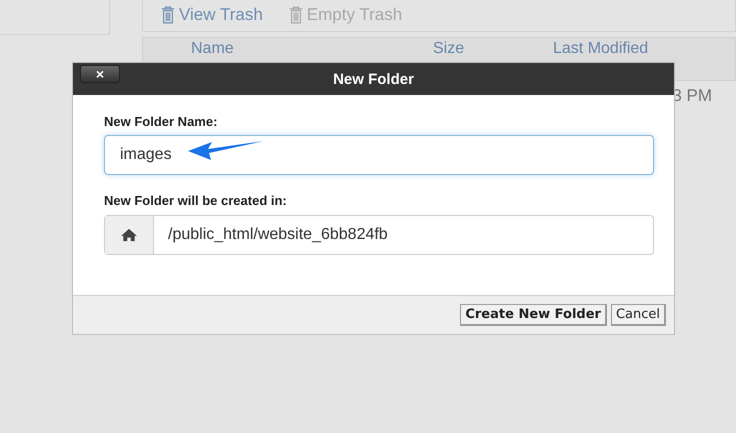 The height and width of the screenshot is (433, 736). What do you see at coordinates (373, 79) in the screenshot?
I see `dialog-title: New Folder` at bounding box center [373, 79].